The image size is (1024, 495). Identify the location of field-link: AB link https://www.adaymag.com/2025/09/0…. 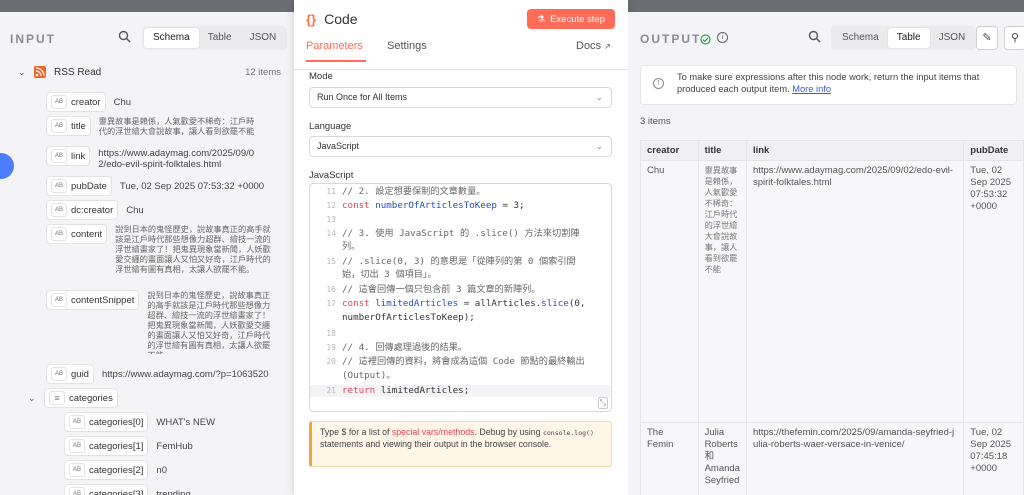
(168, 158).